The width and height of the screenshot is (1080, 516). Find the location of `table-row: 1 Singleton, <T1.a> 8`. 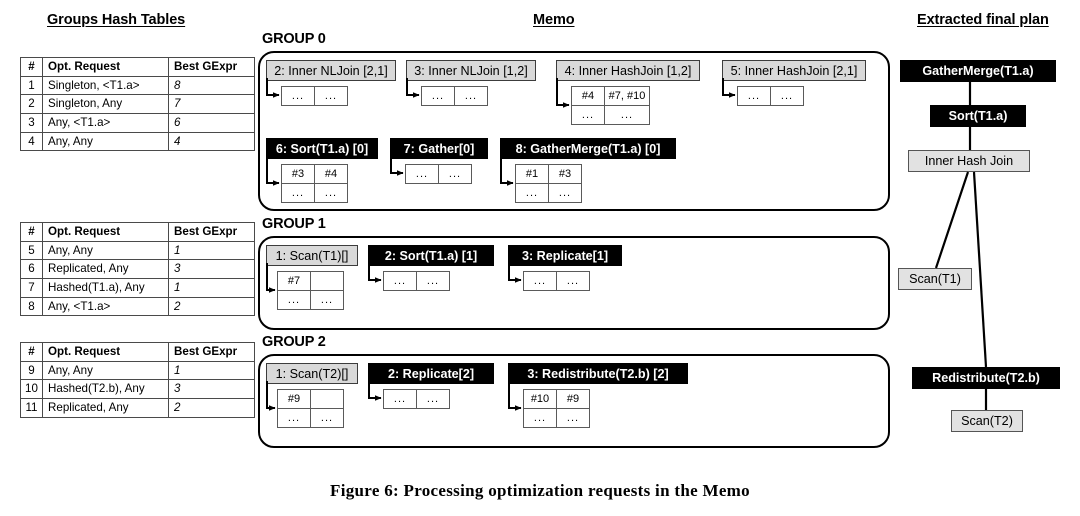

table-row: 1 Singleton, <T1.a> 8 is located at coordinates (137, 85).